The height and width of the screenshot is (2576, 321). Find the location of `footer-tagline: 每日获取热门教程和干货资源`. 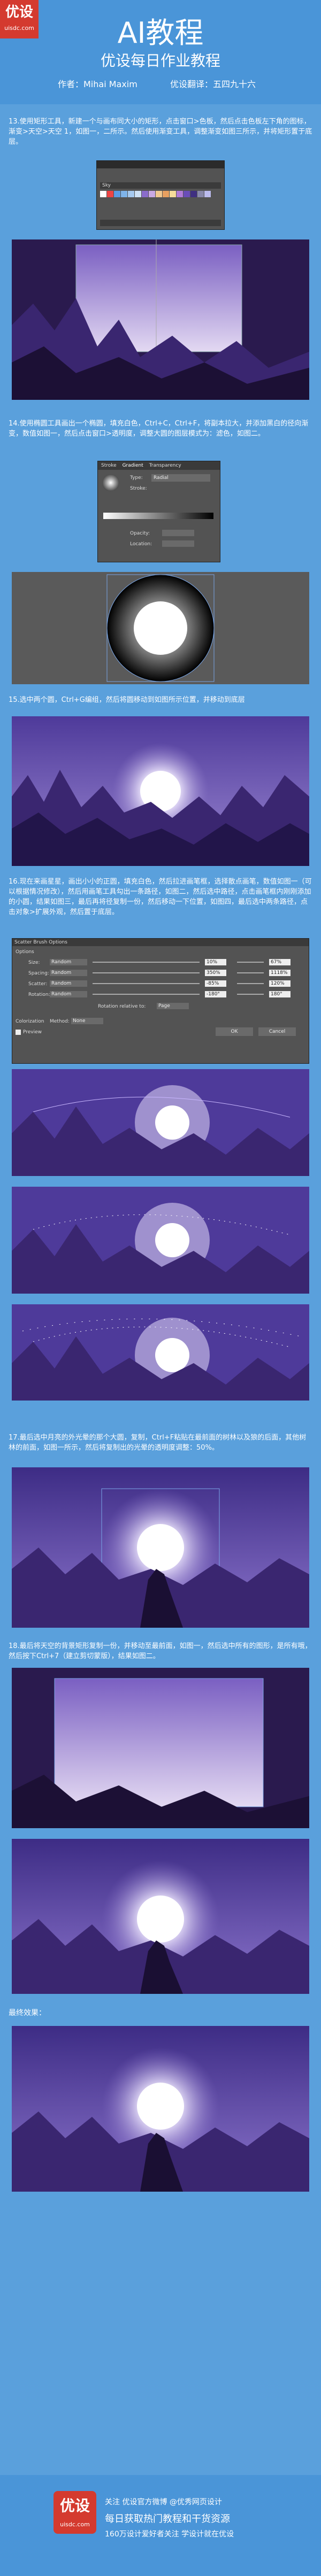

footer-tagline: 每日获取热门教程和干货资源 is located at coordinates (167, 2519).